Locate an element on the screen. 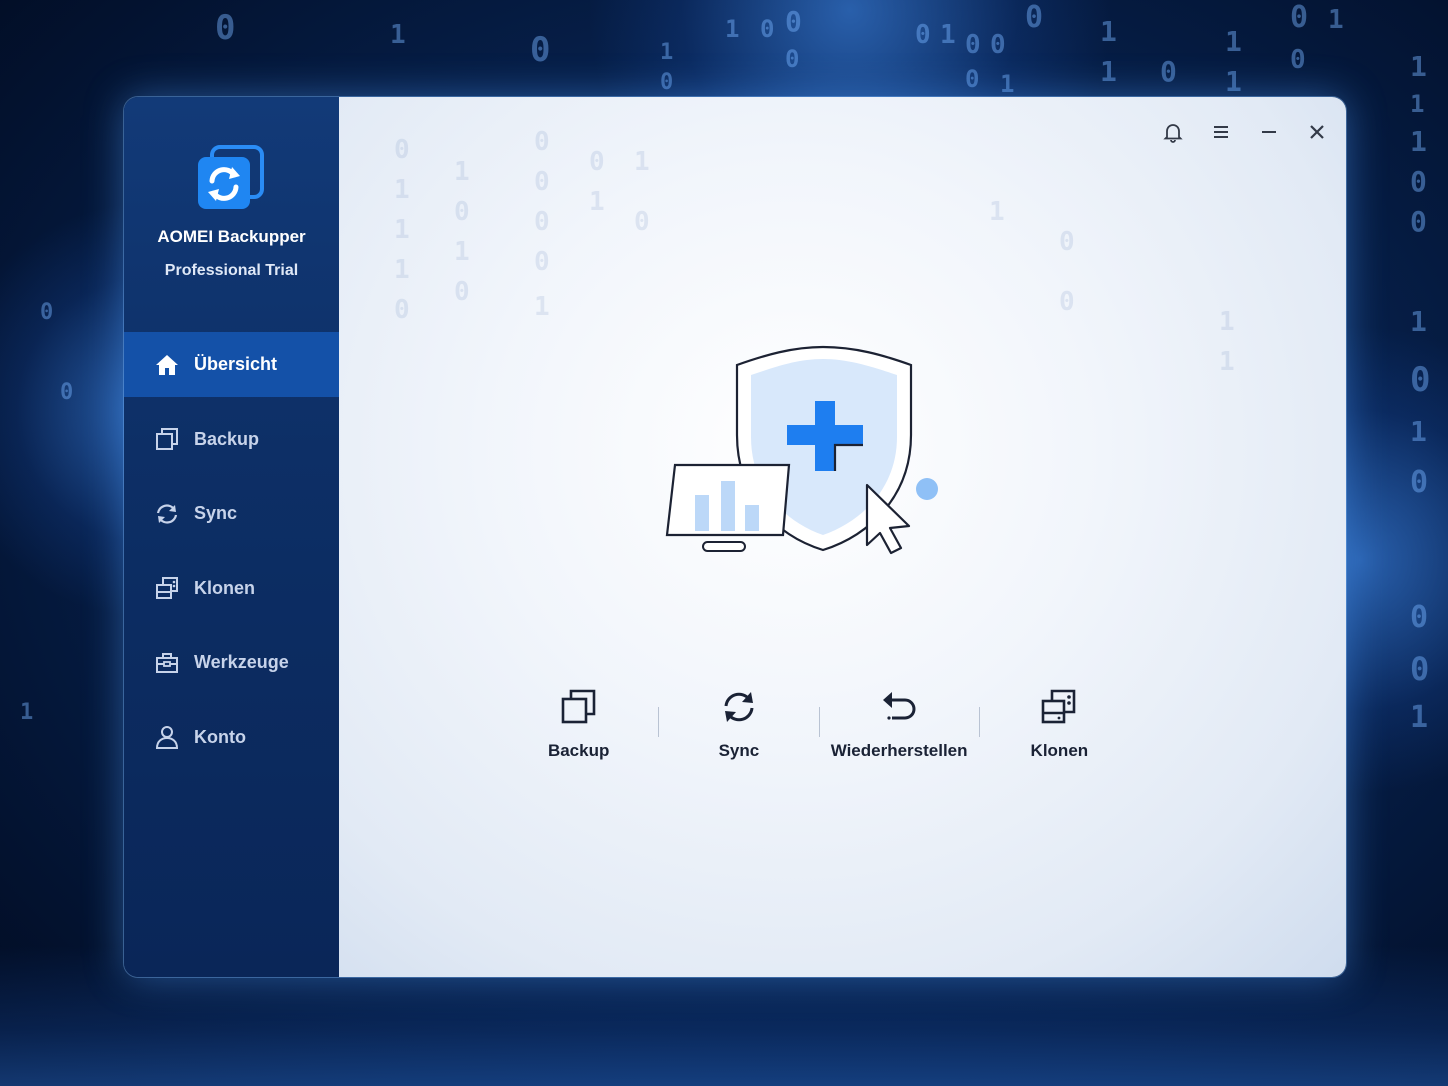 The image size is (1448, 1086). action-label: Klonen is located at coordinates (1059, 750).